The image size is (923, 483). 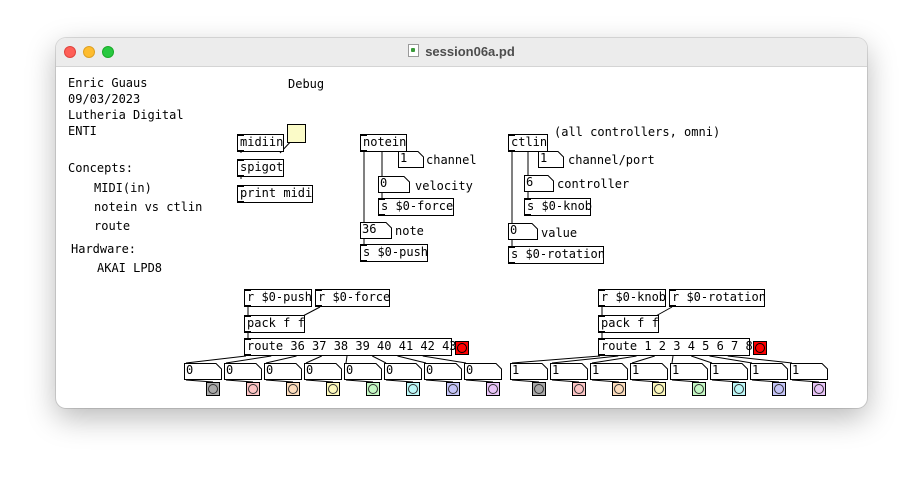 What do you see at coordinates (523, 231) in the screenshot?
I see `value-number-box: 0` at bounding box center [523, 231].